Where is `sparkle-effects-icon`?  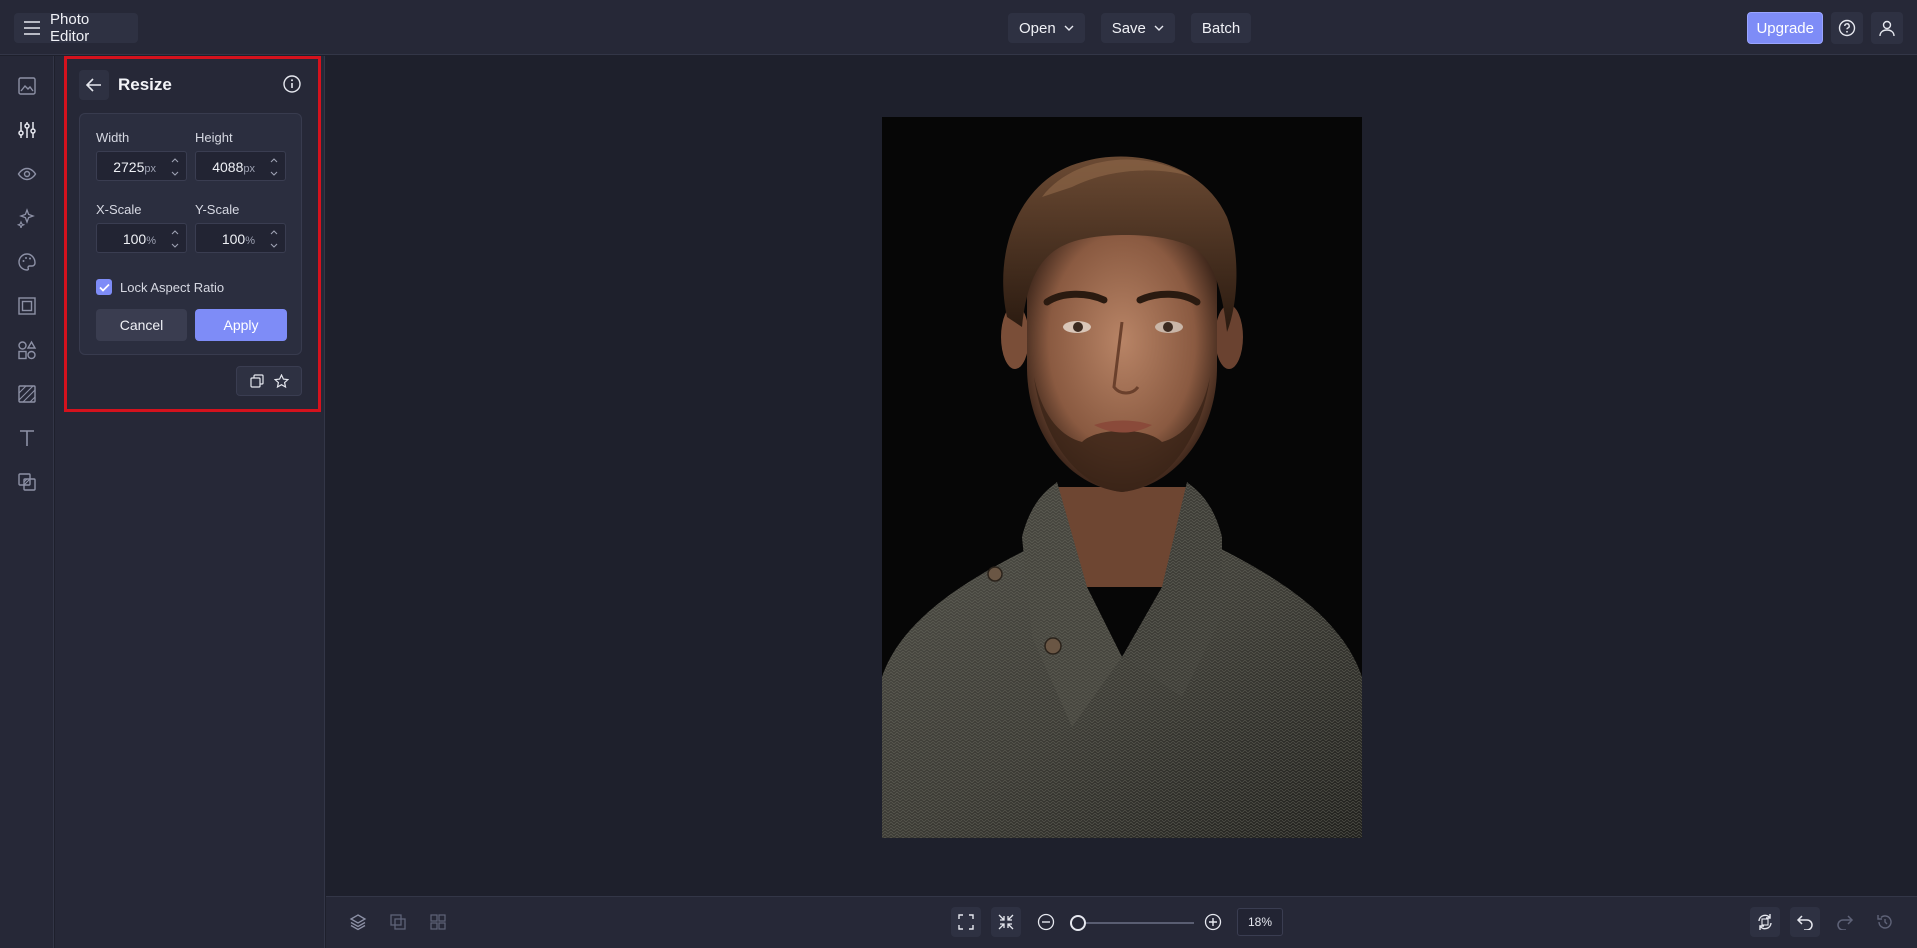 sparkle-effects-icon is located at coordinates (27, 218).